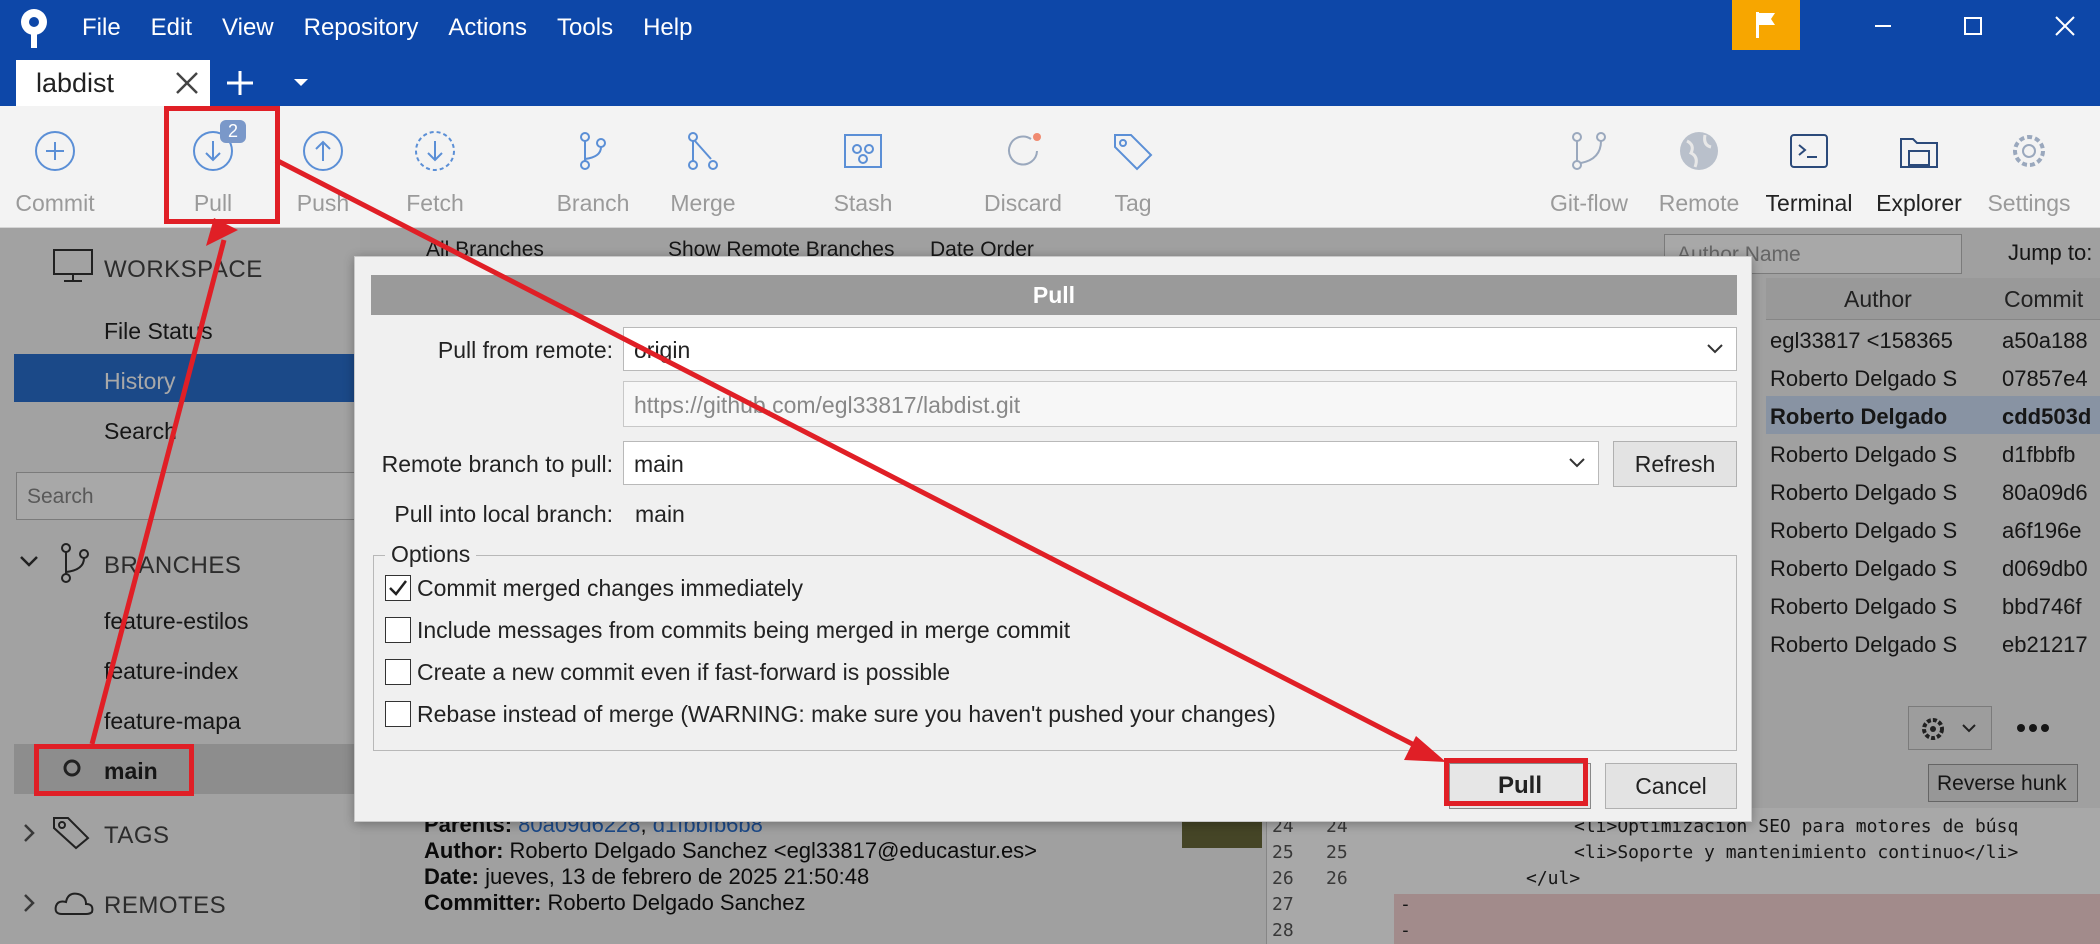 The image size is (2100, 944). Describe the element at coordinates (398, 714) in the screenshot. I see `option-checkbox-rebase` at that location.